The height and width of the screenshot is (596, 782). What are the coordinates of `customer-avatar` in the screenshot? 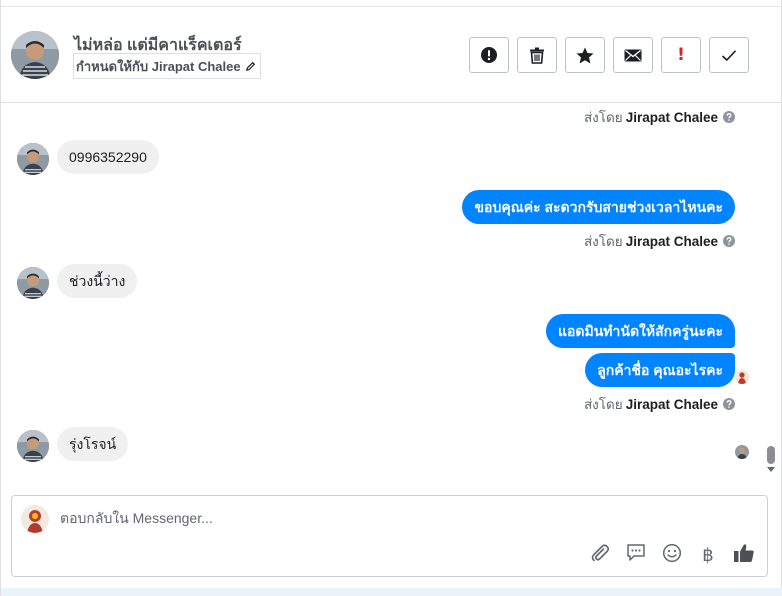 It's located at (35, 55).